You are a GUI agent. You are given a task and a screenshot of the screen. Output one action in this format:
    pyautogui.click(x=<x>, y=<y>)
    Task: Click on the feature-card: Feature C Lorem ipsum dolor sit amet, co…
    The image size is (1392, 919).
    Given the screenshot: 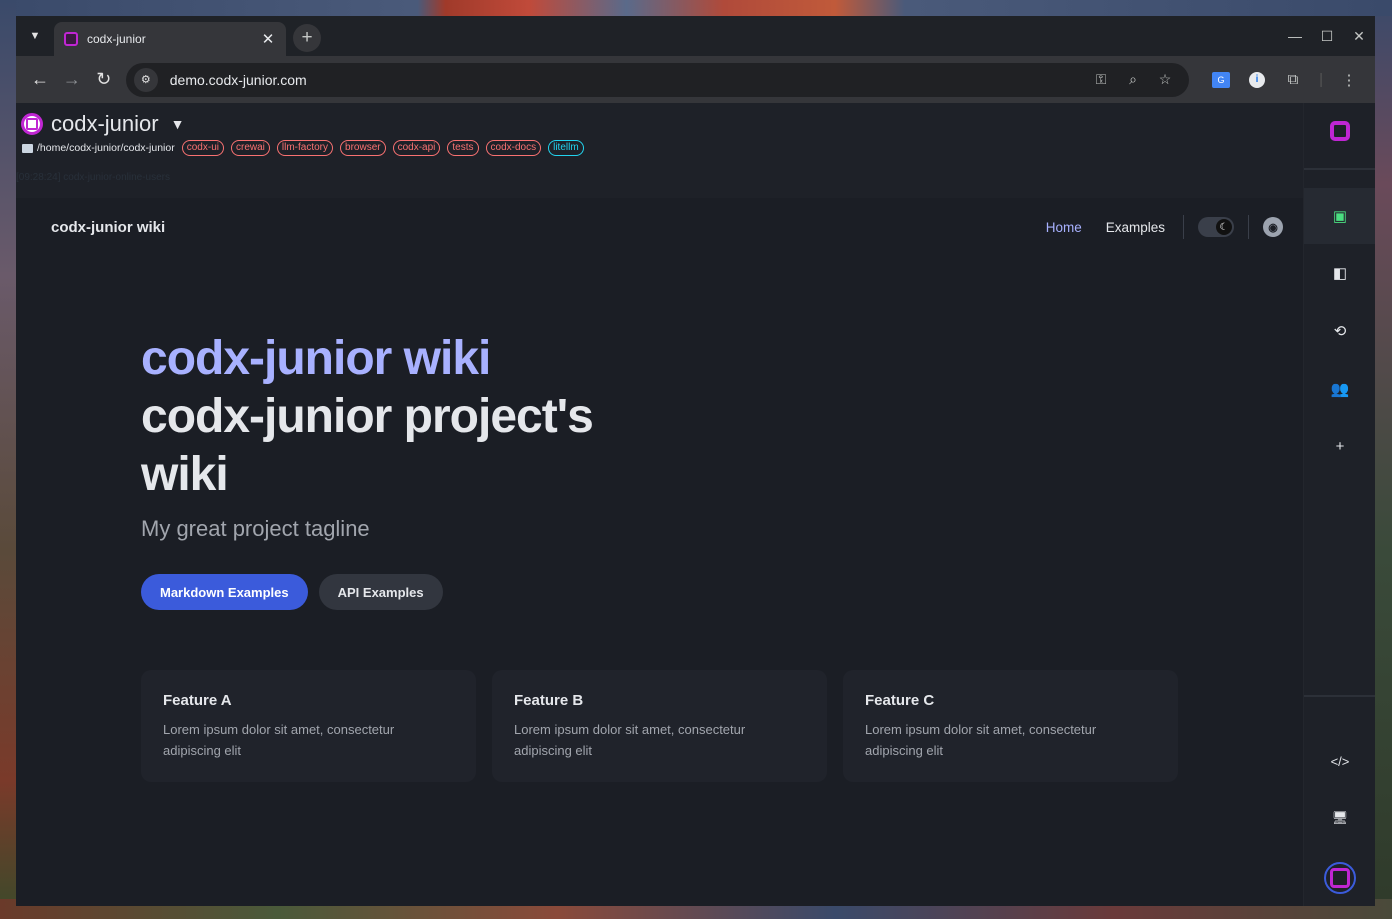 What is the action you would take?
    pyautogui.click(x=1010, y=726)
    